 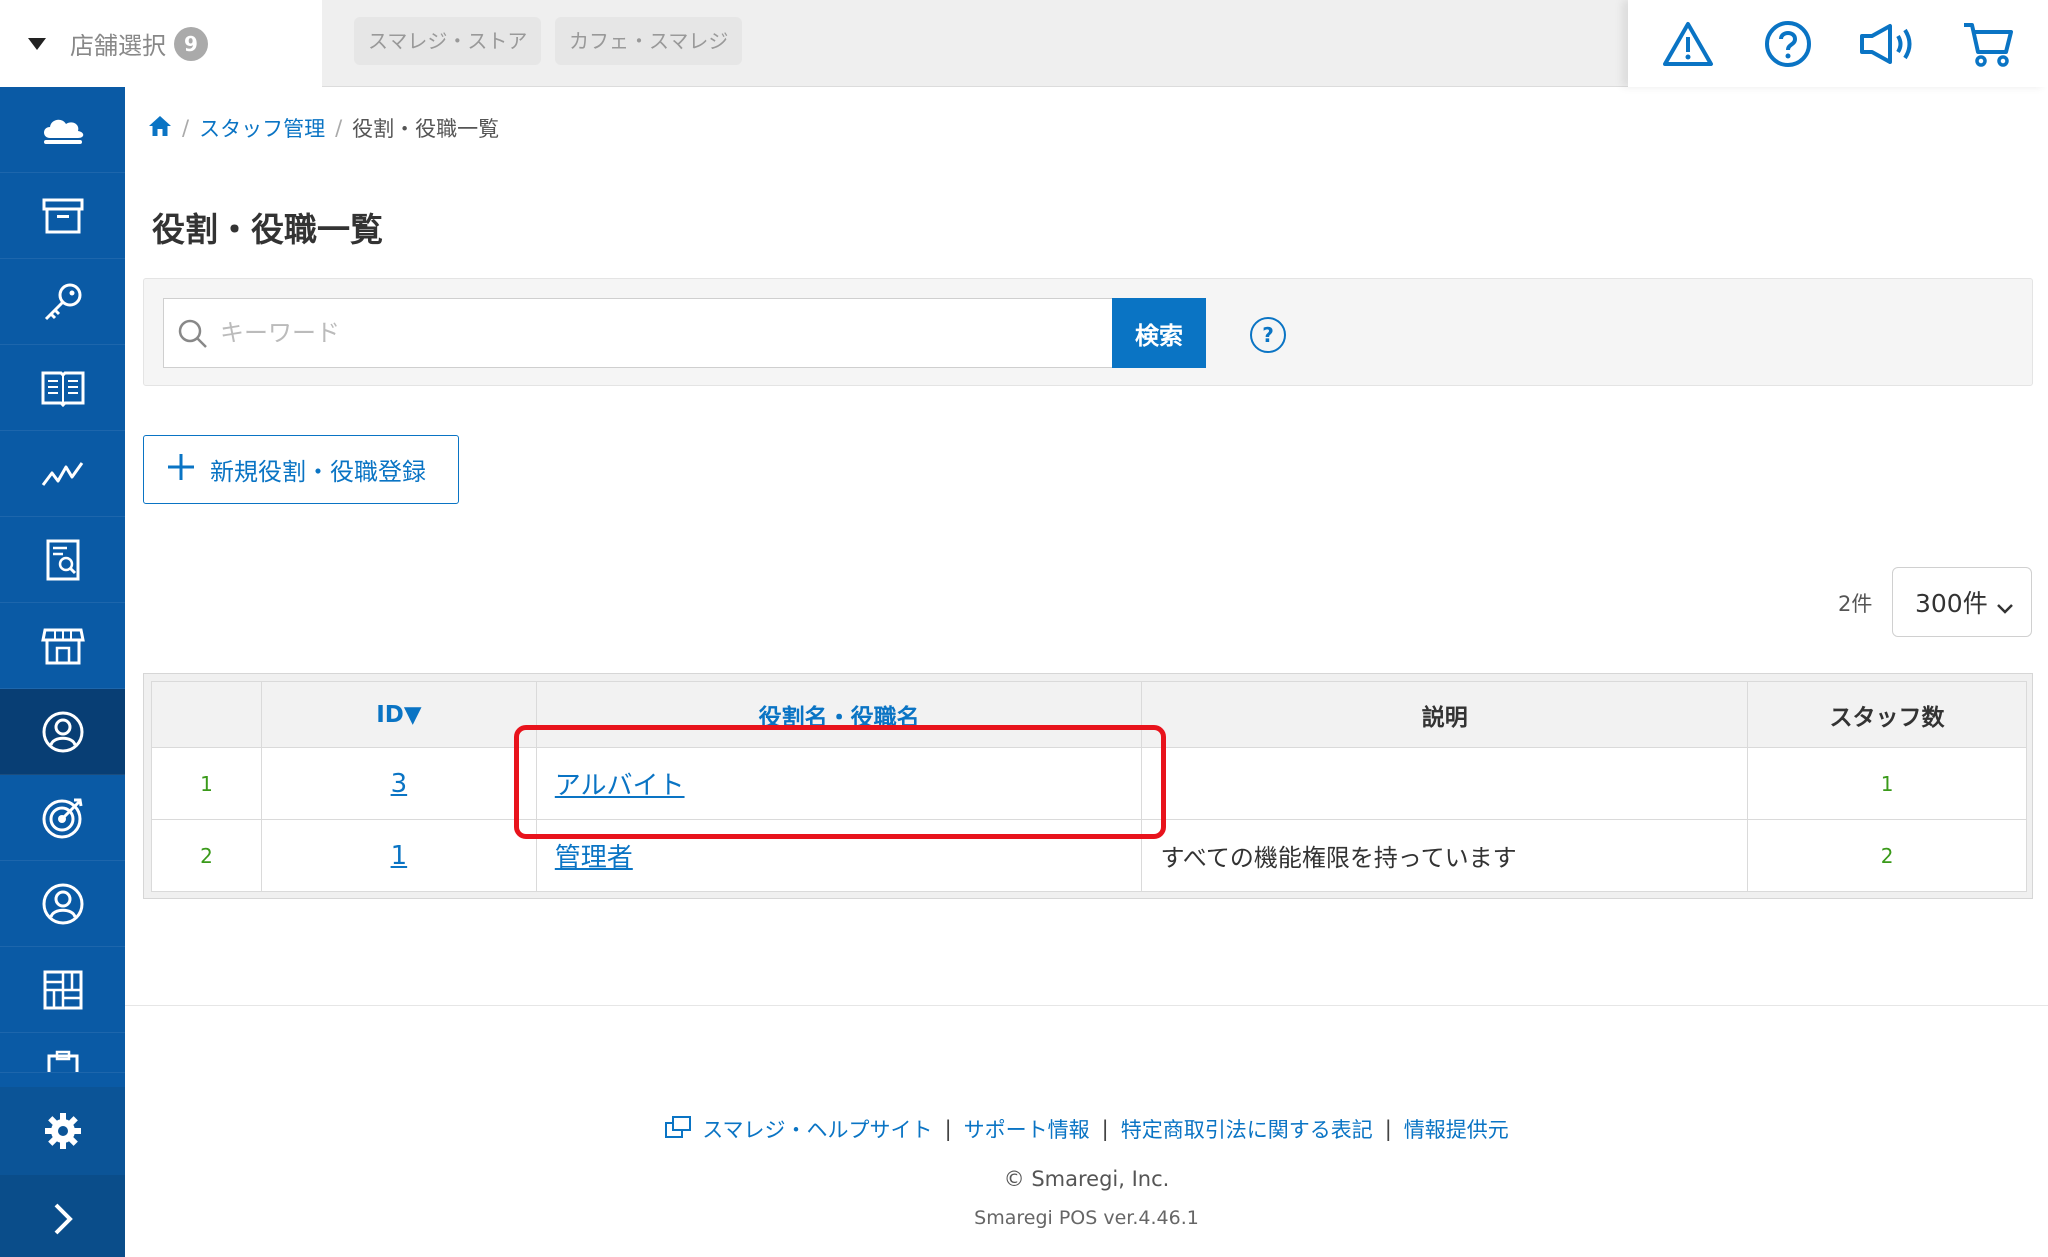 I want to click on copyright: © Smaregi, Inc., so click(x=1086, y=1179).